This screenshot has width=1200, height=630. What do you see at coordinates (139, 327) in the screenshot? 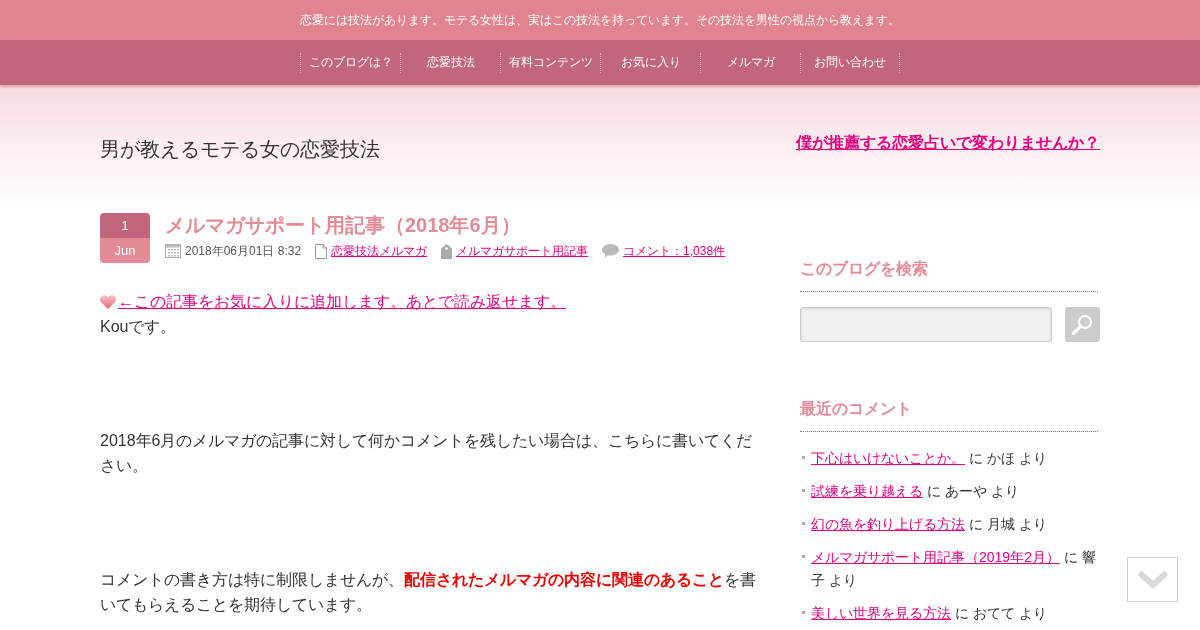
I see `post-paragraph: Kouです。` at bounding box center [139, 327].